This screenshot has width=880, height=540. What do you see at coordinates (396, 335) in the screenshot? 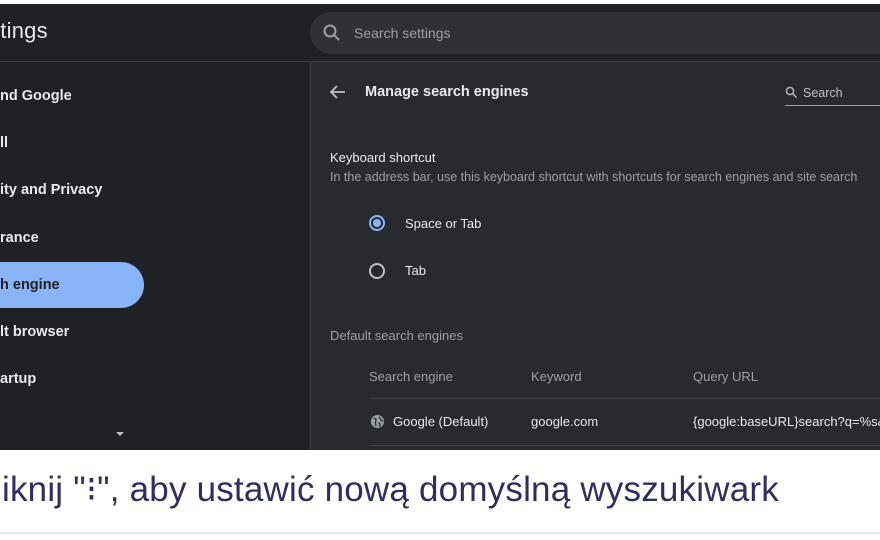
I see `default-search-engines-heading: Default search engines` at bounding box center [396, 335].